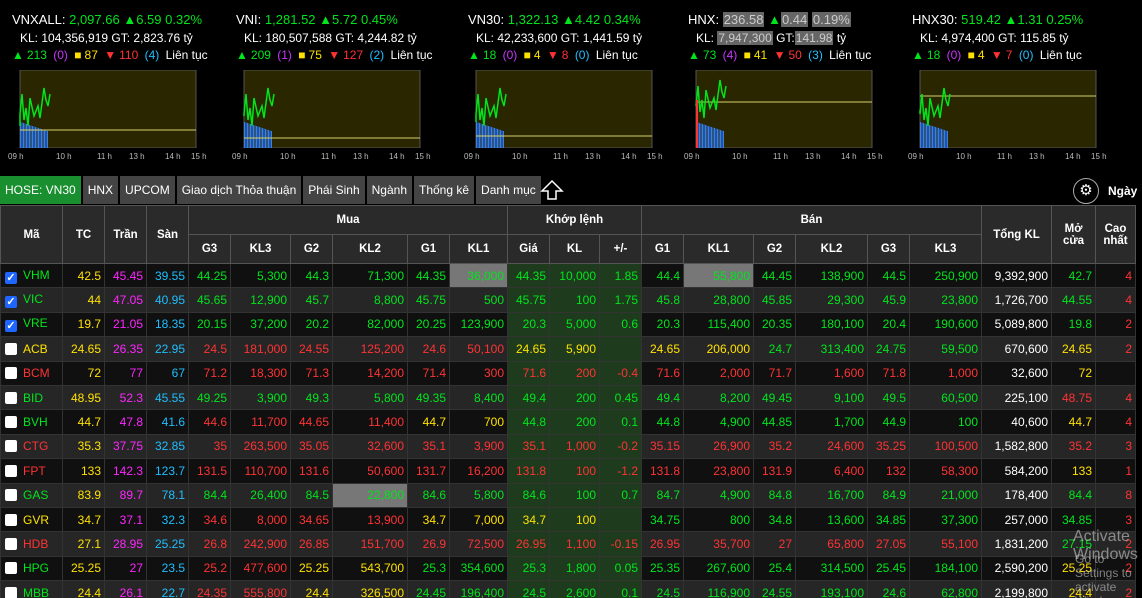 The height and width of the screenshot is (598, 1142). What do you see at coordinates (740, 156) in the screenshot?
I see `time-axis-tick: 10 h` at bounding box center [740, 156].